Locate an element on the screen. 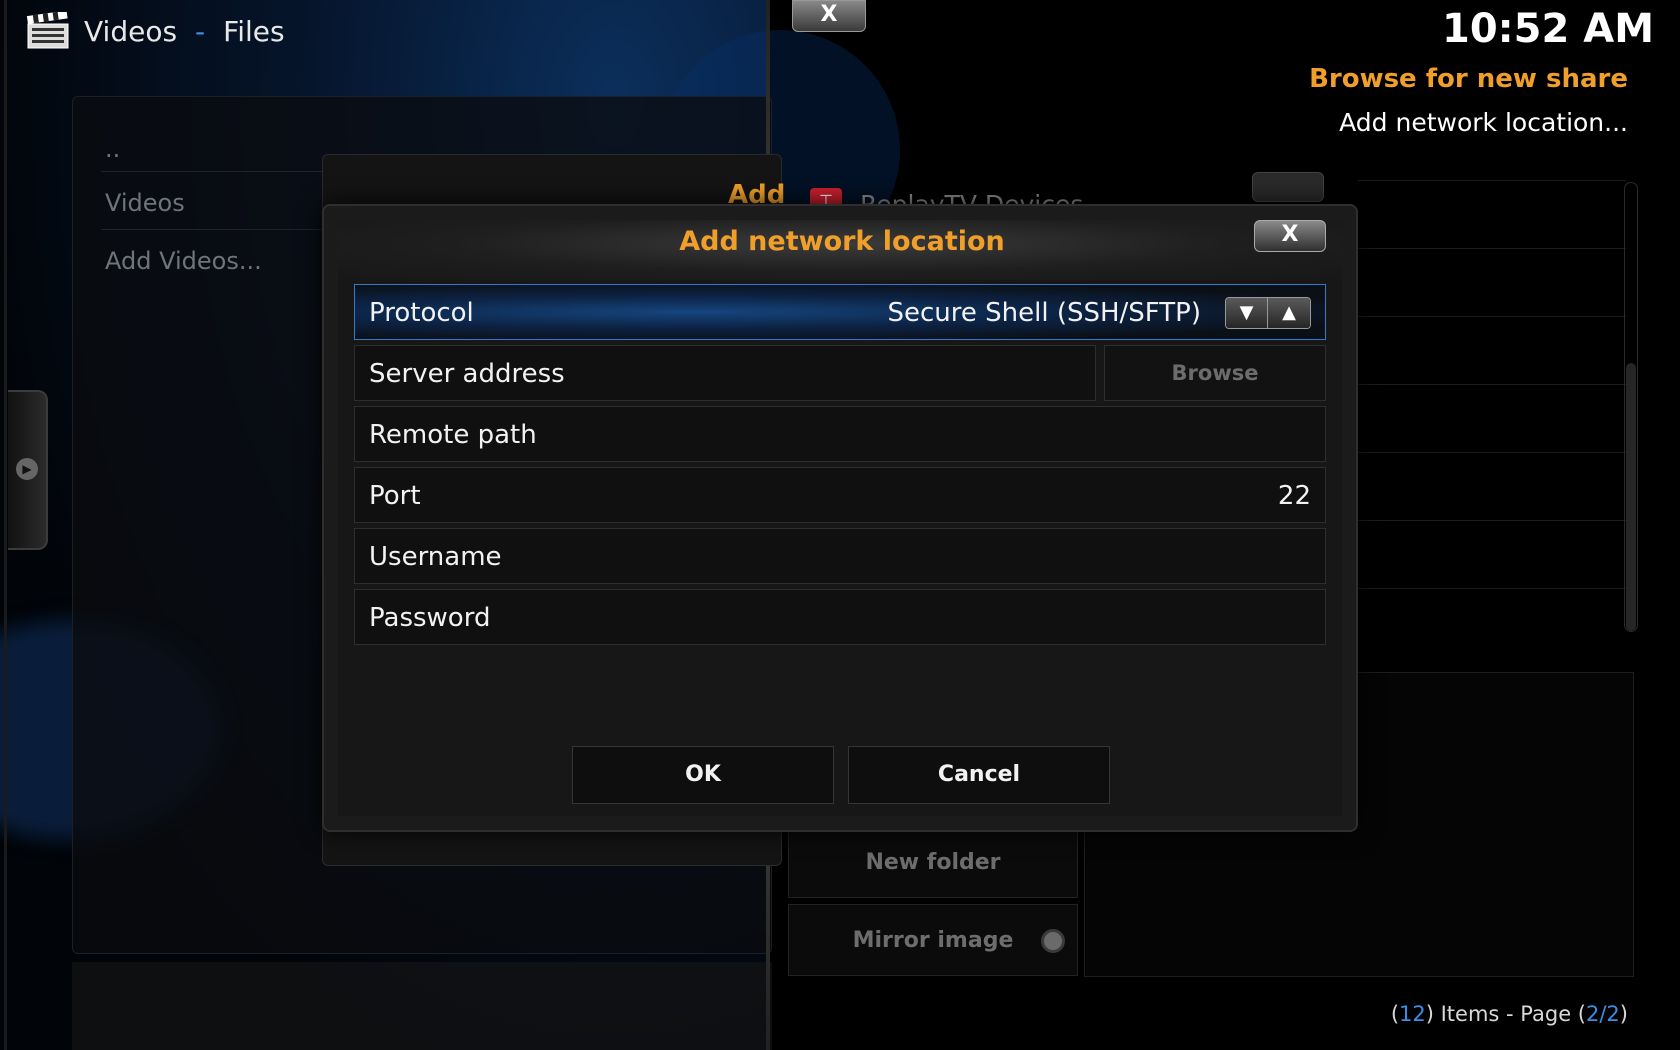 The image size is (1680, 1050). mirror-image-label: Mirror image is located at coordinates (933, 940).